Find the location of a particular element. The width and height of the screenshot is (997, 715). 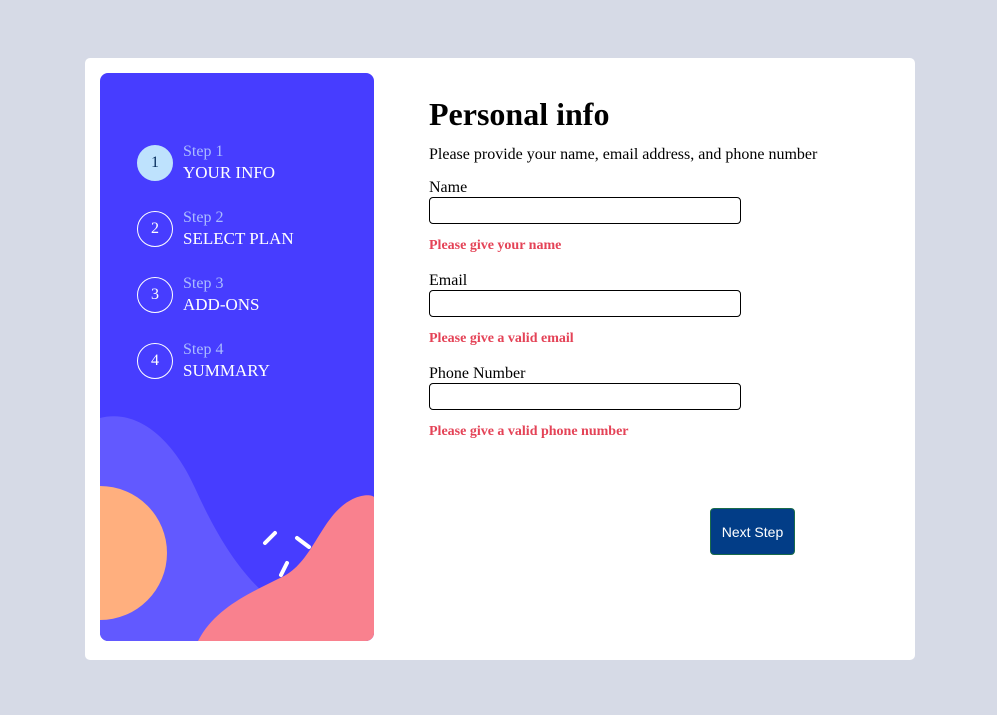

step-caption: Step 4 is located at coordinates (203, 349).